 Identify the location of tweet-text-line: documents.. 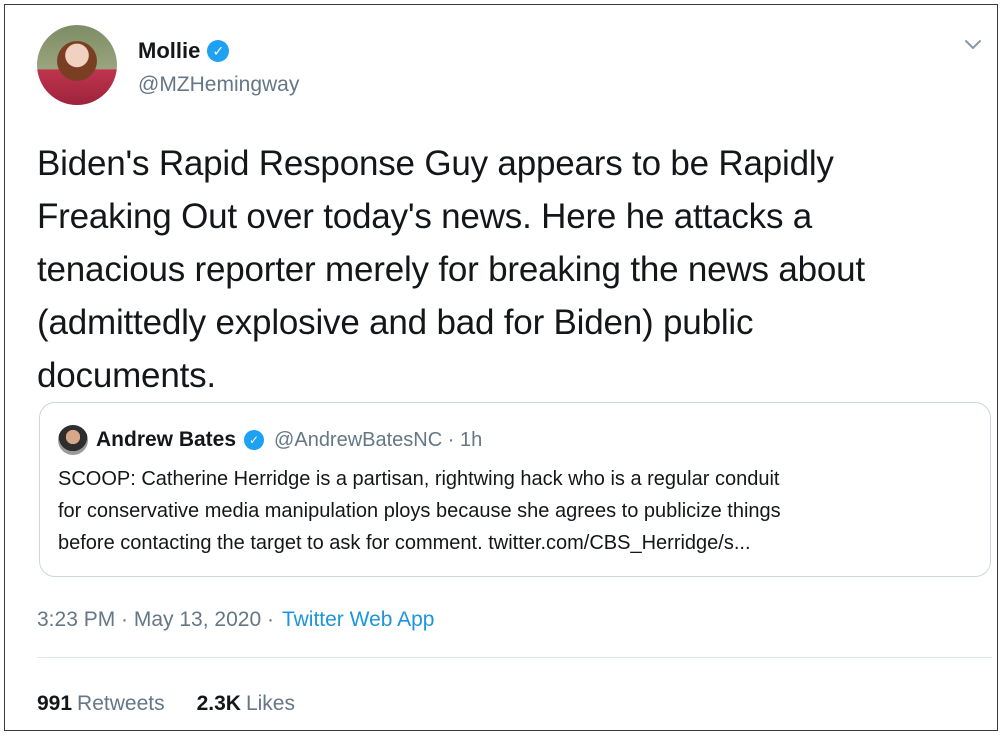
(126, 375).